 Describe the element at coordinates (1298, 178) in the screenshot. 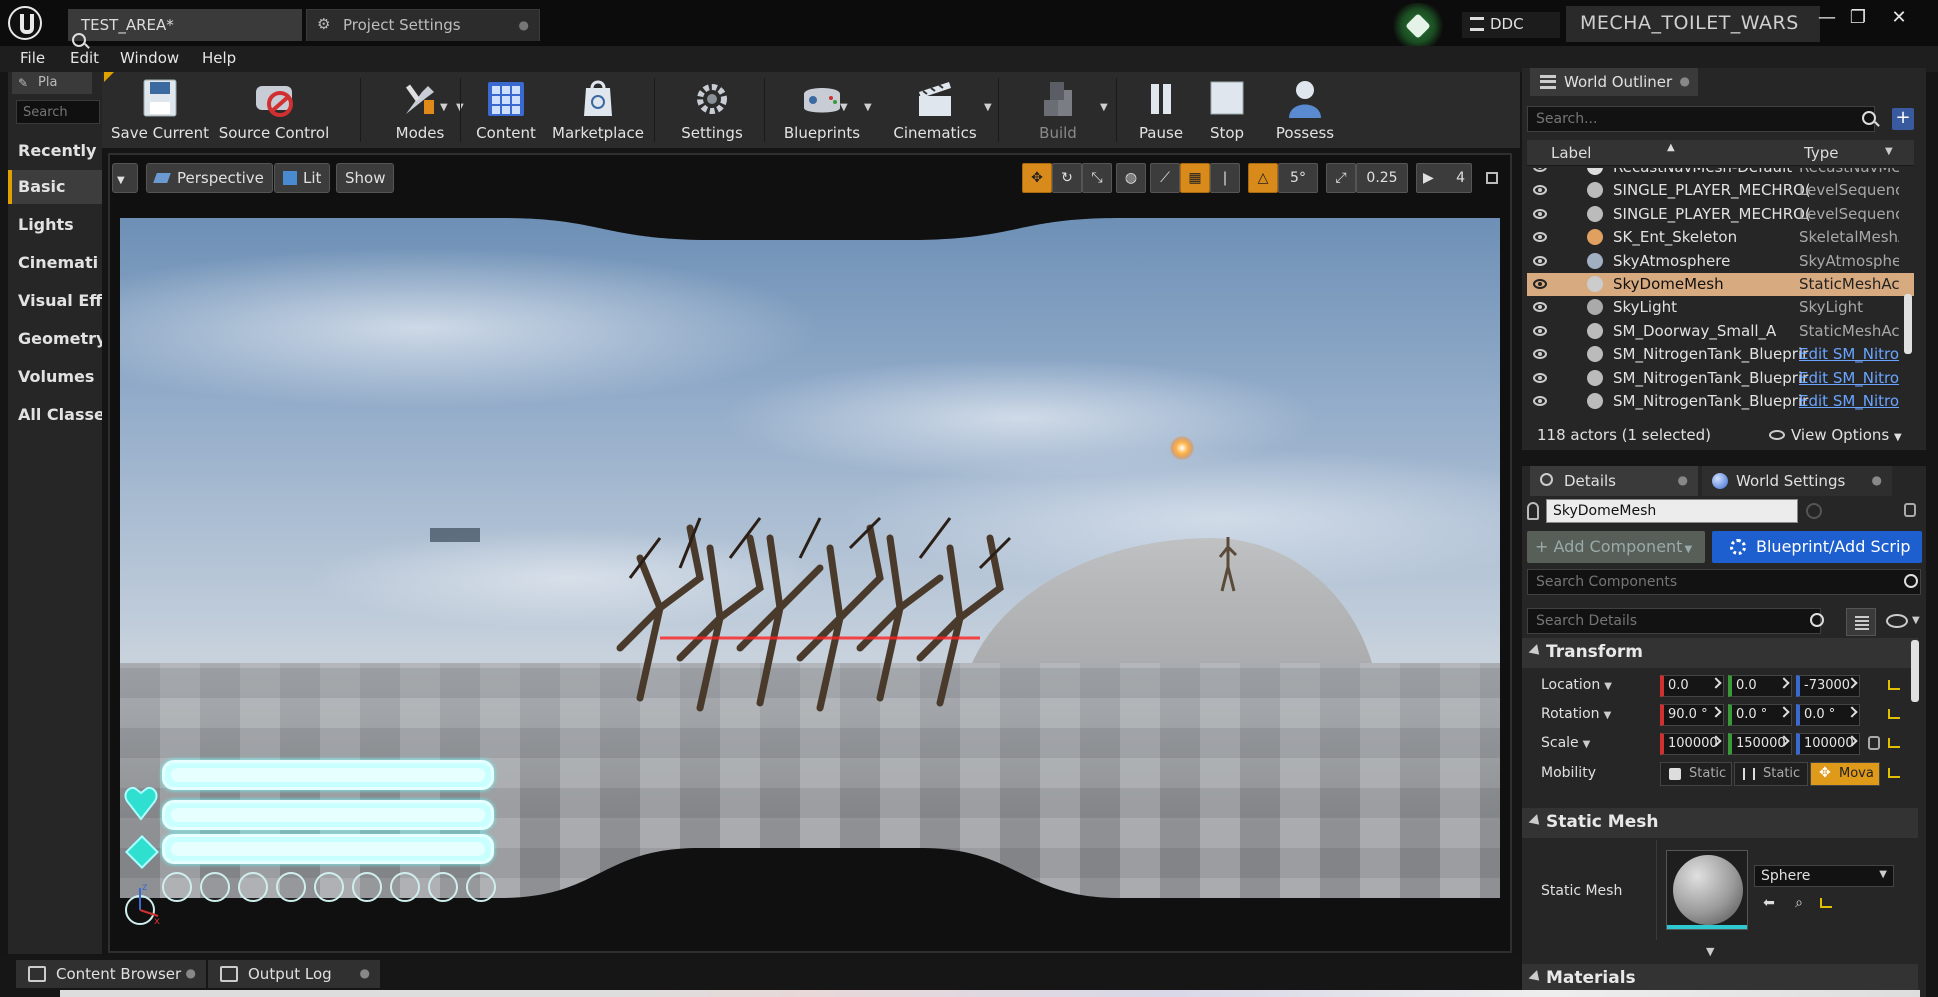

I see `rotation-snap-value: 5°` at that location.